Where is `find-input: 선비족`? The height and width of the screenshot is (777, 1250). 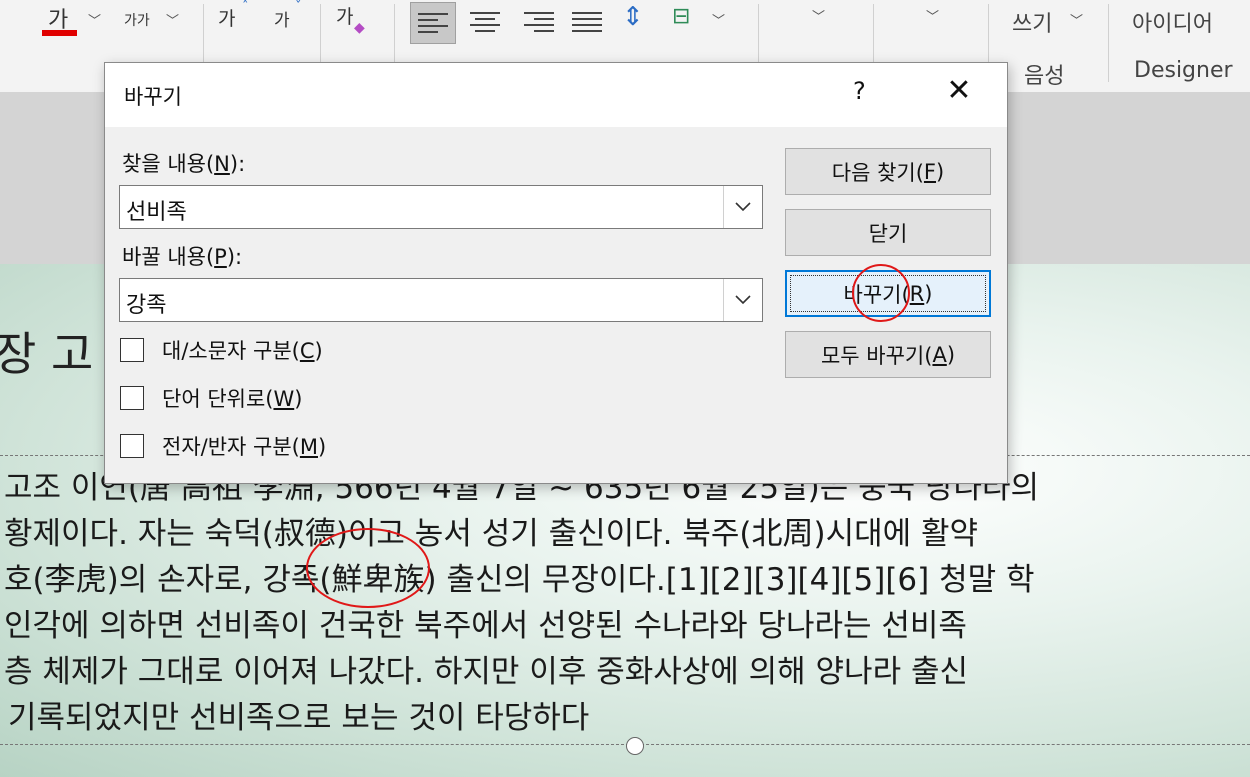 find-input: 선비족 is located at coordinates (156, 210).